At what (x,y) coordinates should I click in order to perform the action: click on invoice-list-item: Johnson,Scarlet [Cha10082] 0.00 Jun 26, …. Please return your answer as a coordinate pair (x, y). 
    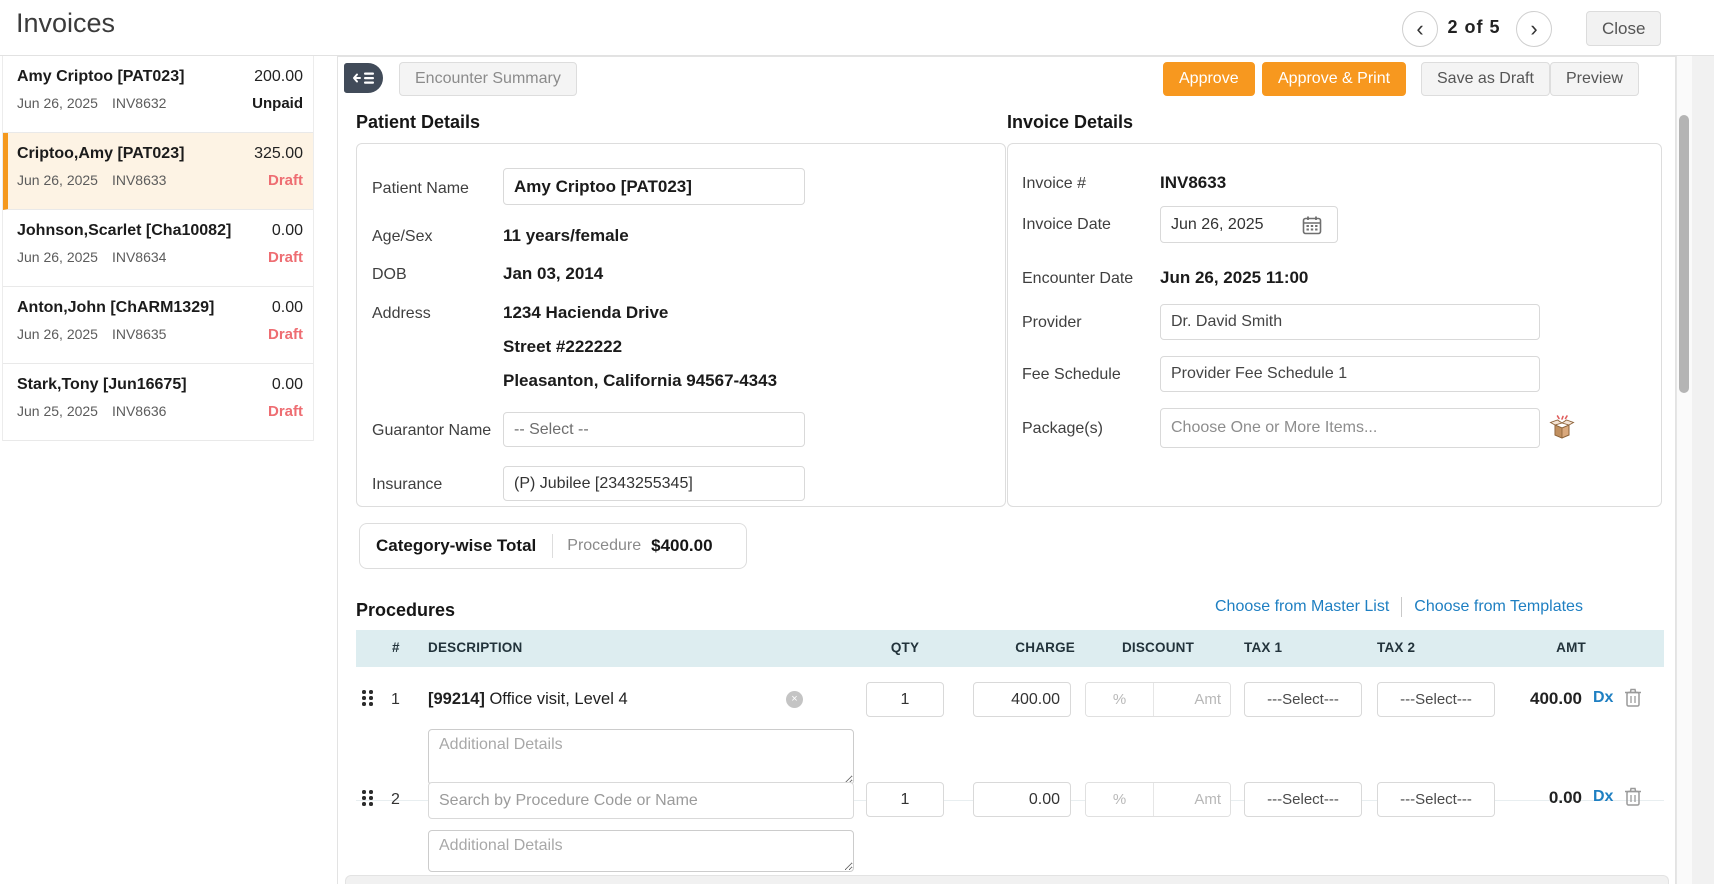
    Looking at the image, I should click on (158, 248).